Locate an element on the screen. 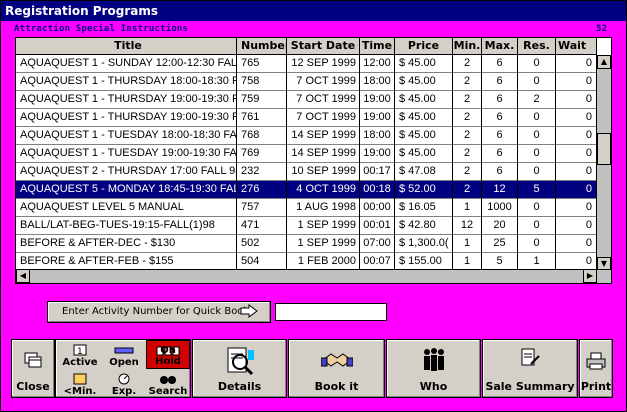  cell-start: 4 OCT 1999 is located at coordinates (323, 190).